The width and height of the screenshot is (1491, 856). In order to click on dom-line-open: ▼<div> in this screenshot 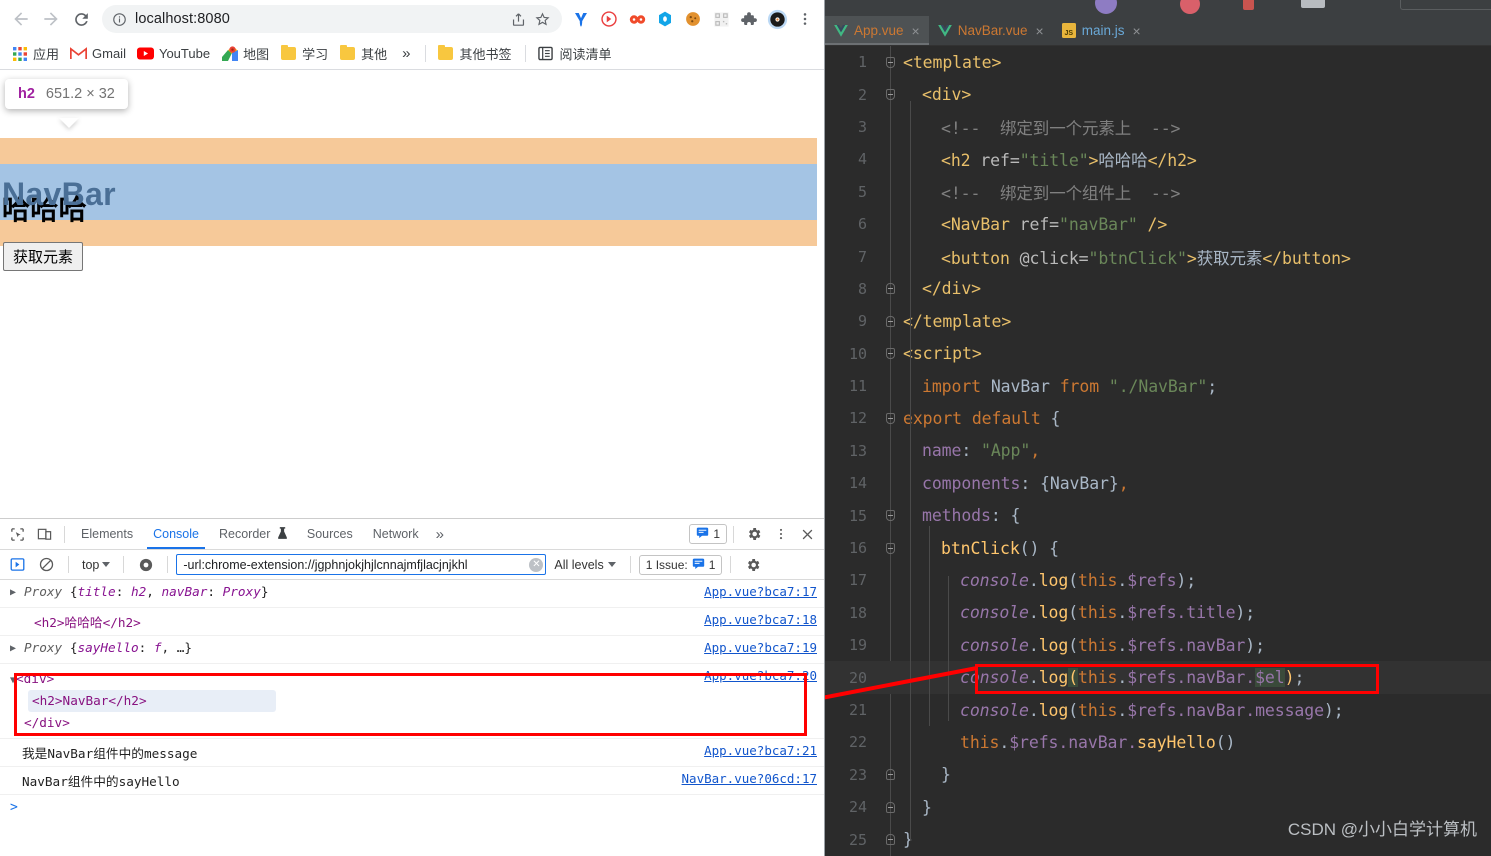, I will do `click(352, 679)`.